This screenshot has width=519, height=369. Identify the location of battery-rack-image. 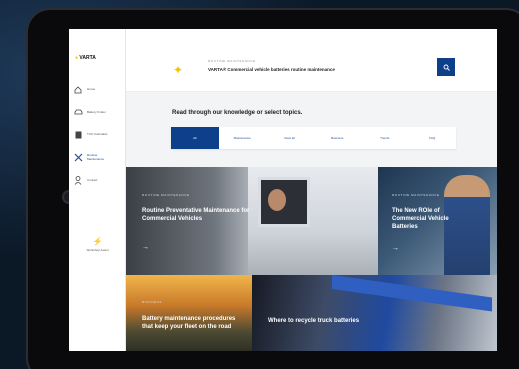
(412, 293).